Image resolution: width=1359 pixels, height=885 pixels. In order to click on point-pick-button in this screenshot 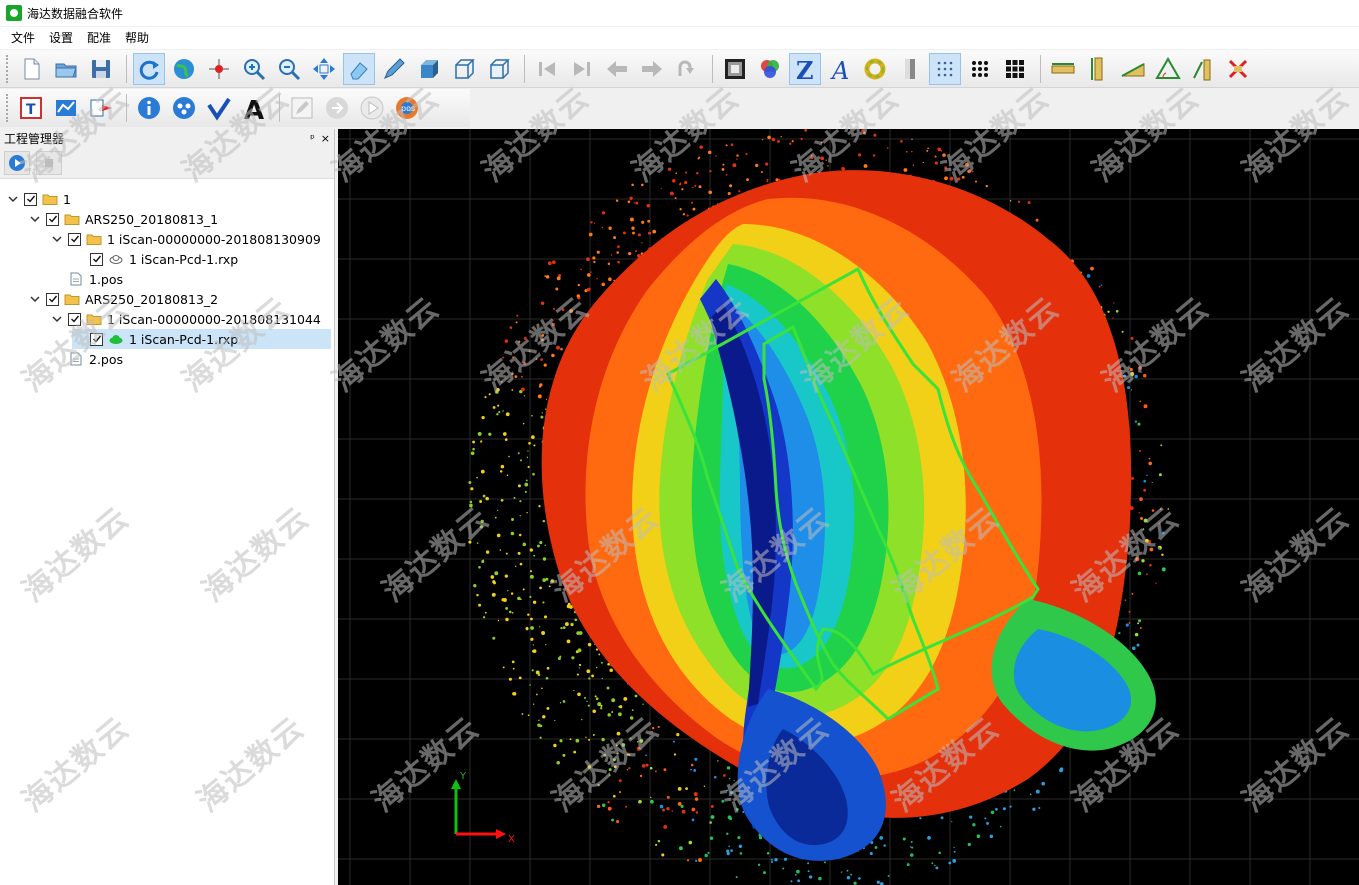, I will do `click(219, 69)`.